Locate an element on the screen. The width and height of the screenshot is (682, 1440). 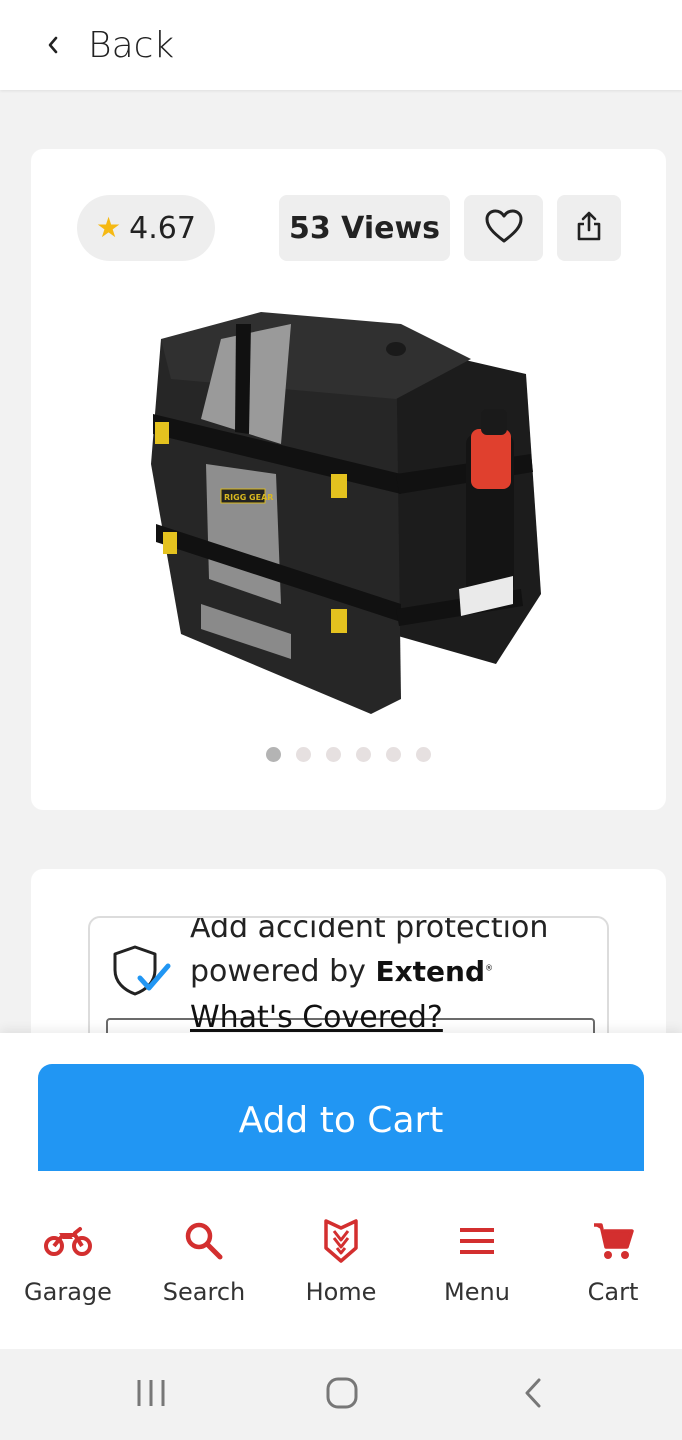
nav-item-menu: Menu is located at coordinates (477, 1261).